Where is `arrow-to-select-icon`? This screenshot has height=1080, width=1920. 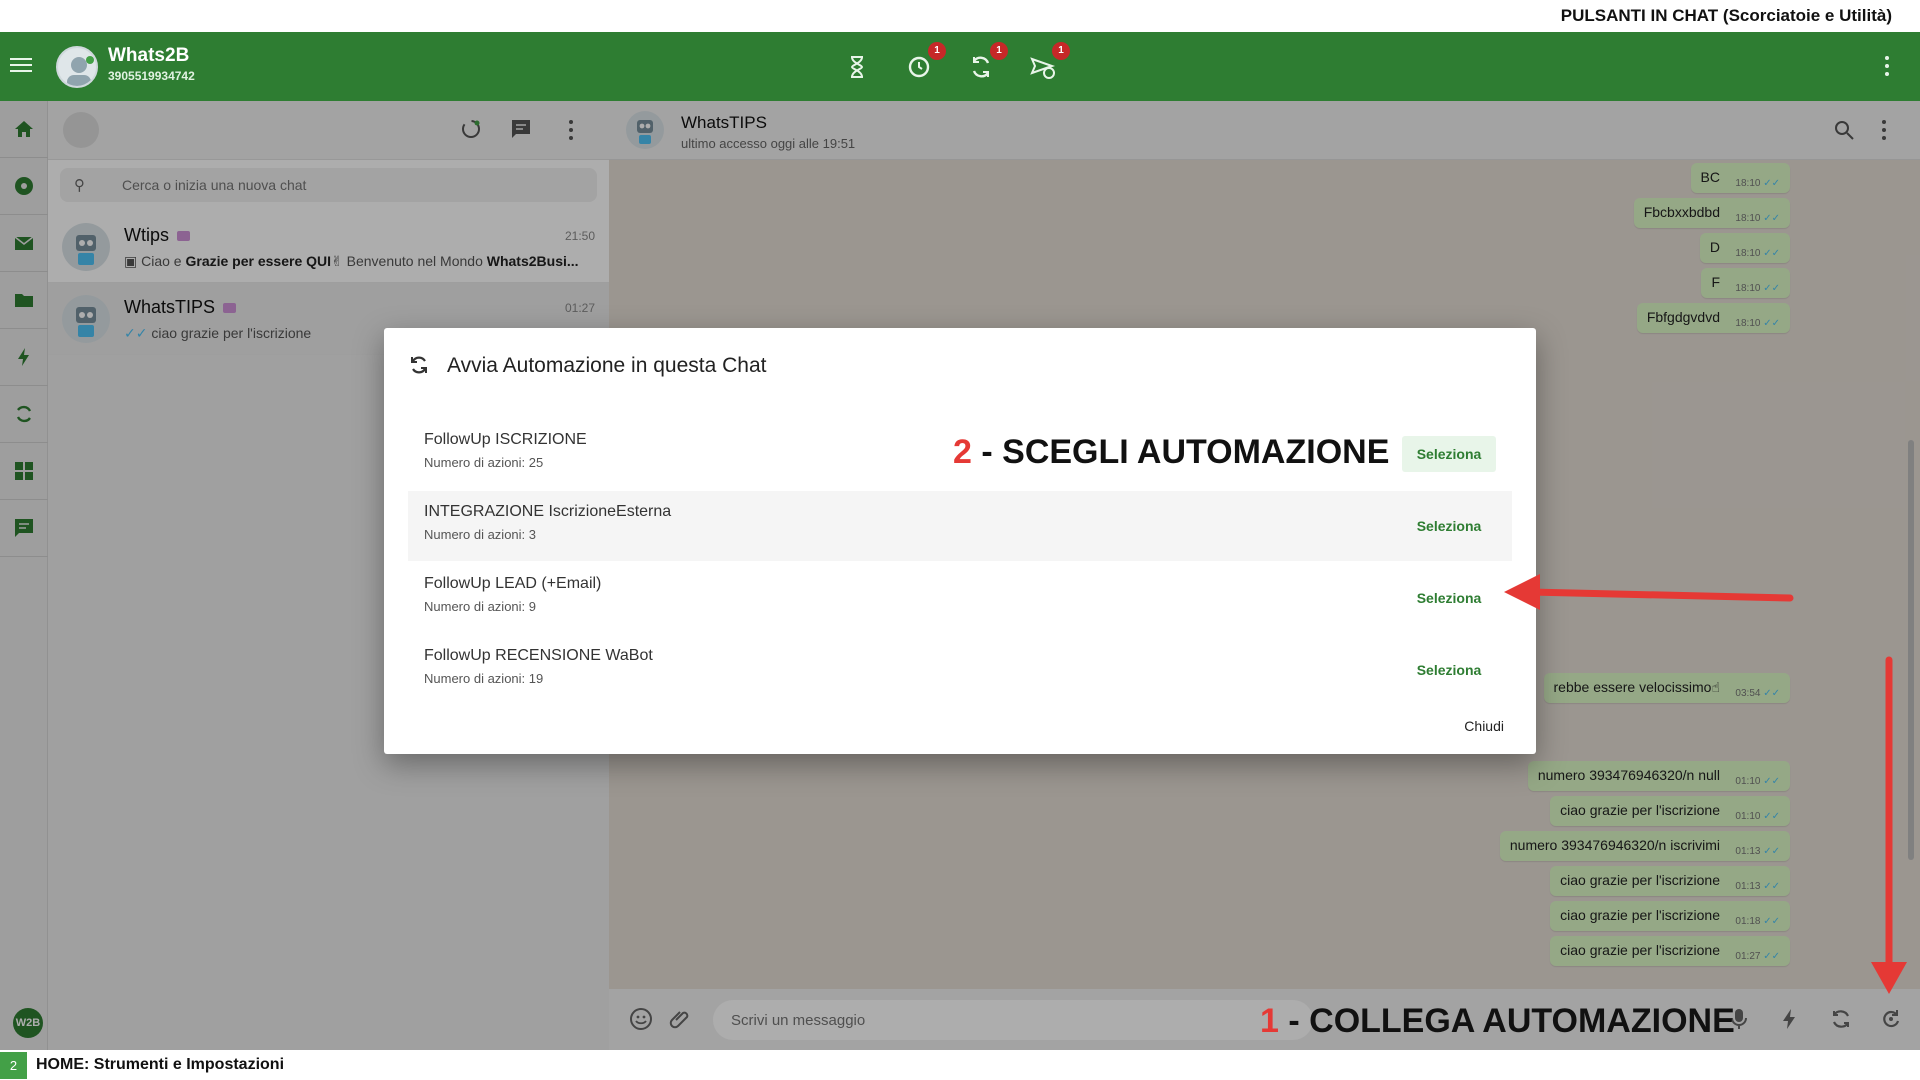
arrow-to-select-icon is located at coordinates (1649, 592).